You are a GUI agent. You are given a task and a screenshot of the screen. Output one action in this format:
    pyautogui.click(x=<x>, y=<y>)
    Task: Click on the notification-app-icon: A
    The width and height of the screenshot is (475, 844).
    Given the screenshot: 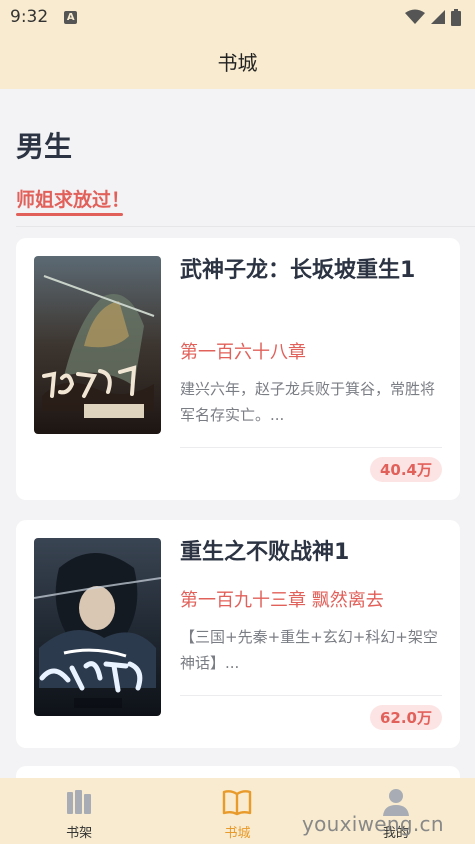 What is the action you would take?
    pyautogui.click(x=71, y=17)
    